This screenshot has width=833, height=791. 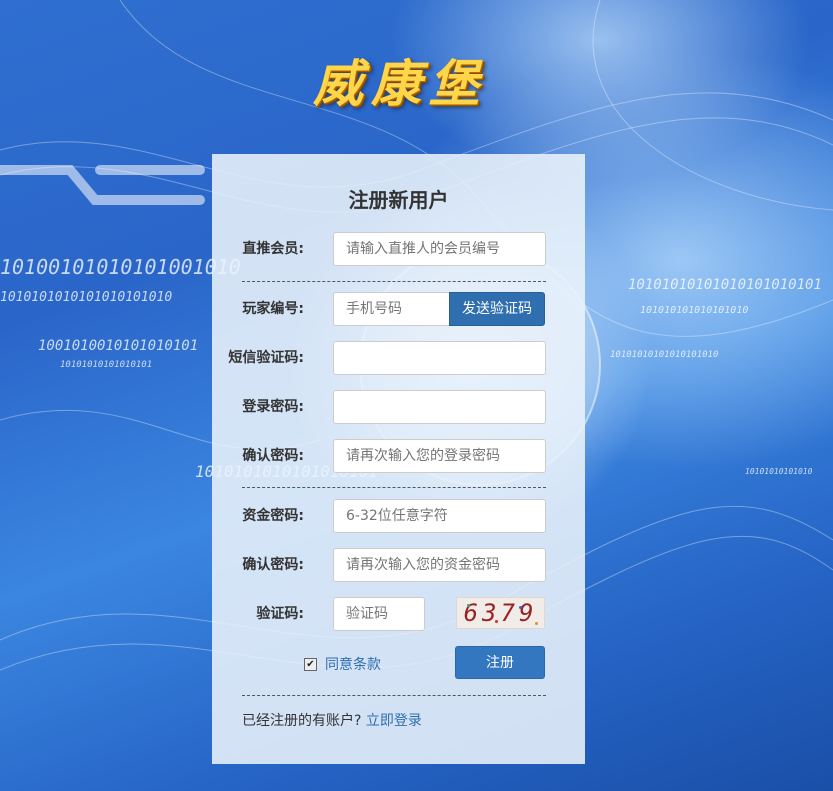 I want to click on register-button: 注册, so click(x=500, y=662).